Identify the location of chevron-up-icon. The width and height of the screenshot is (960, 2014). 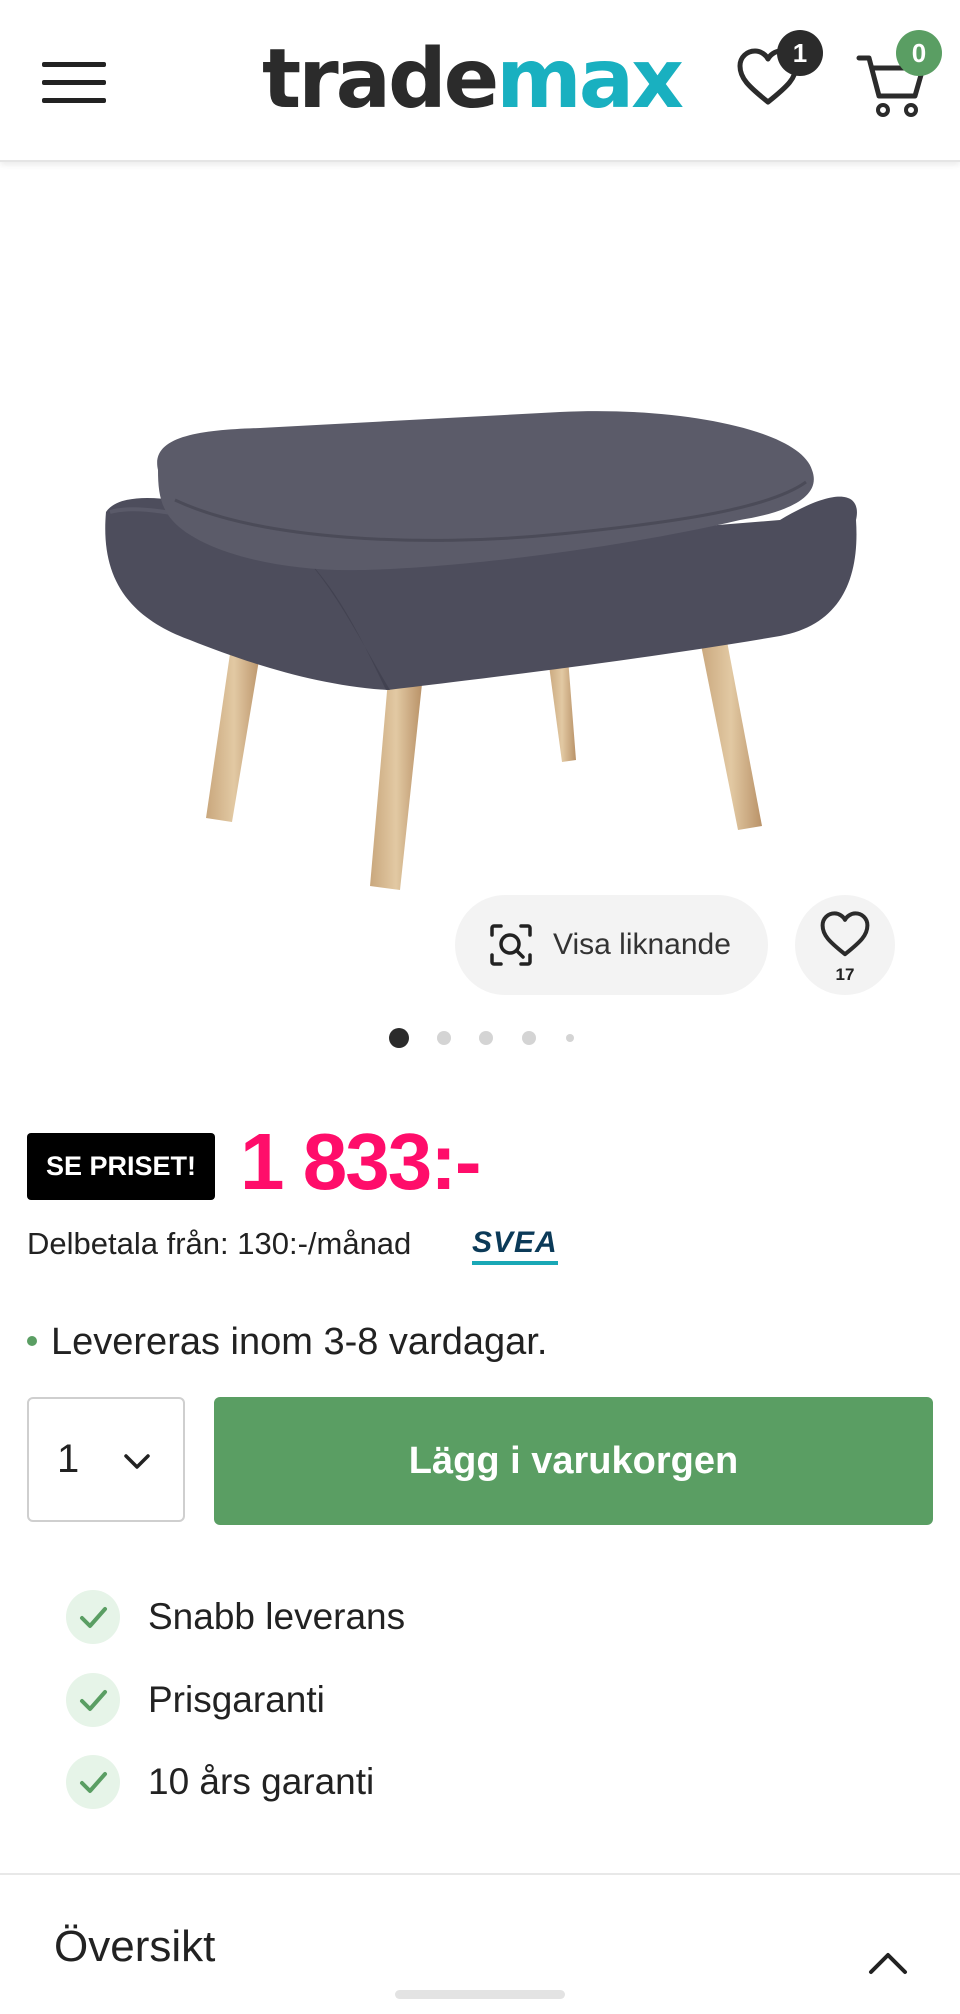
(888, 1963).